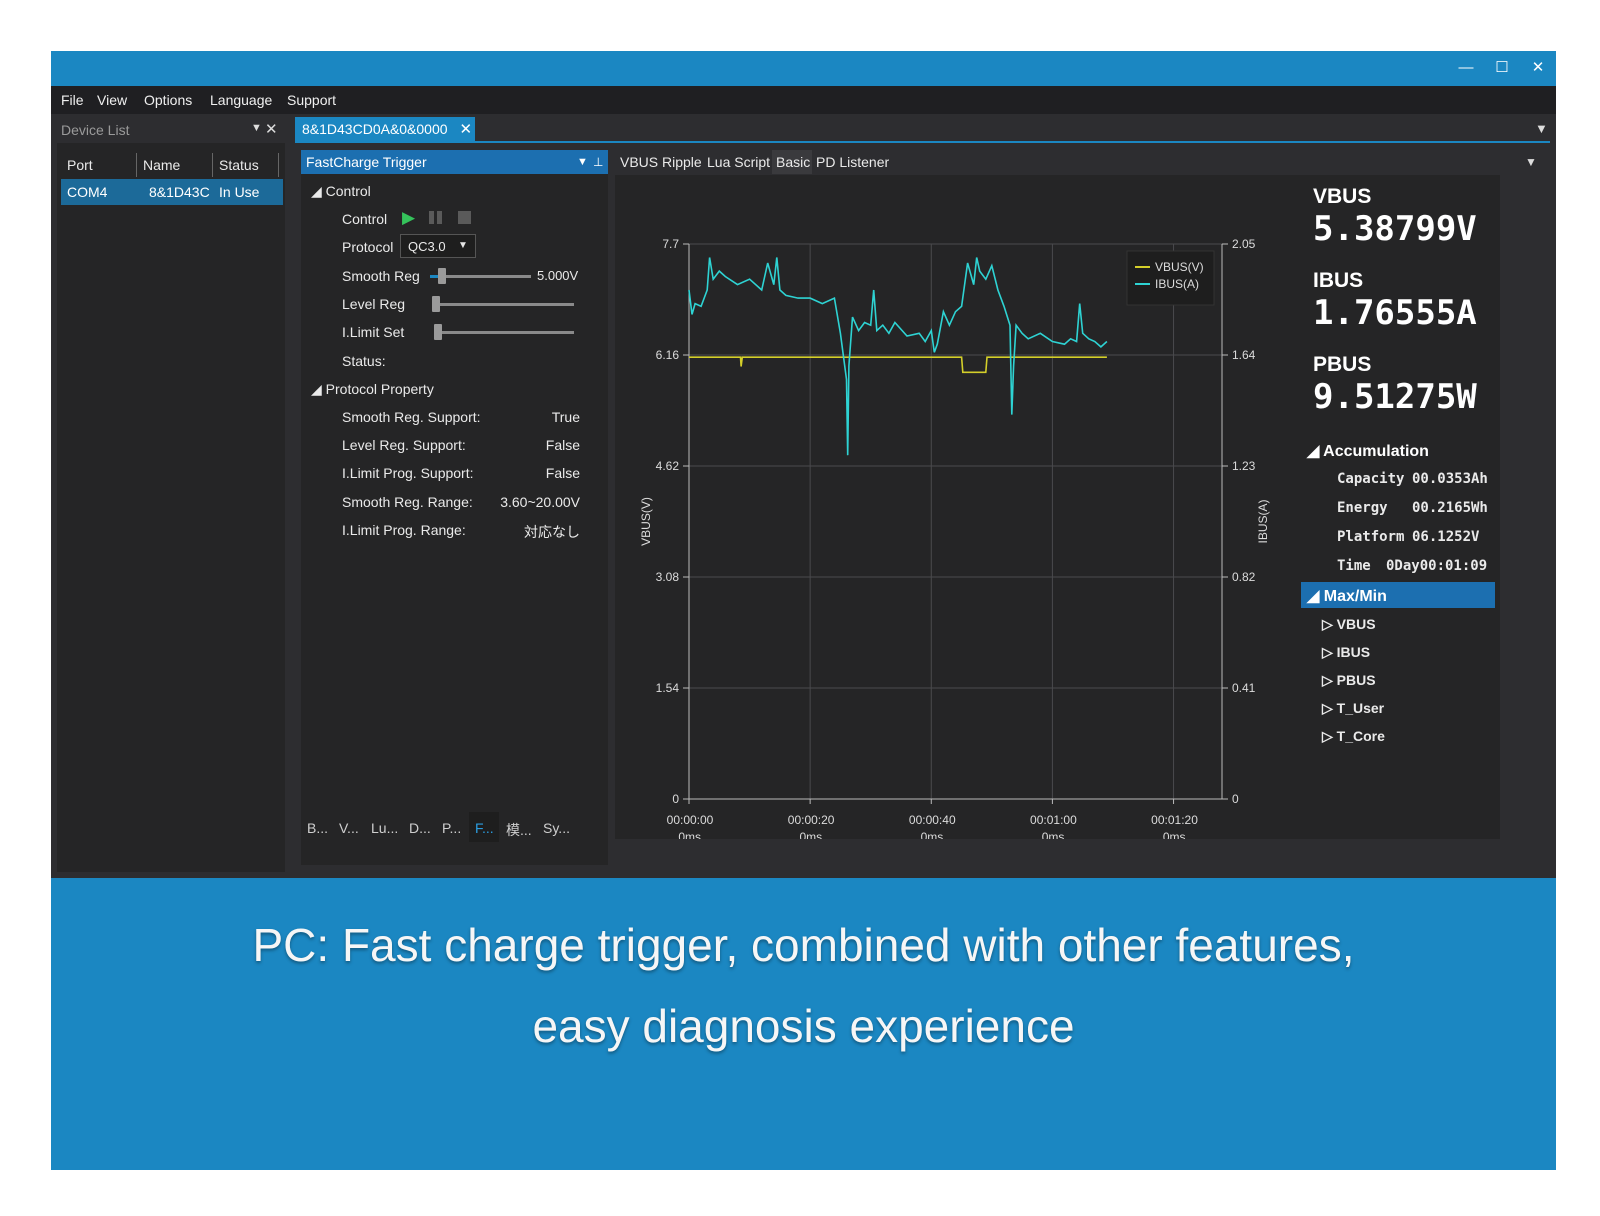  I want to click on property-value: 対応なし, so click(552, 532).